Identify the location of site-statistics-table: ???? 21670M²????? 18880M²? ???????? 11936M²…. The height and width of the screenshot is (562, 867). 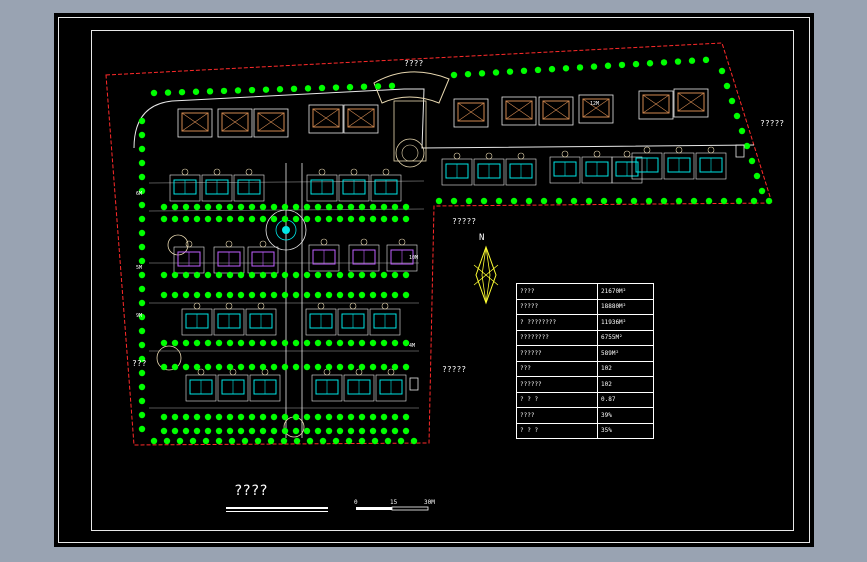
(585, 361).